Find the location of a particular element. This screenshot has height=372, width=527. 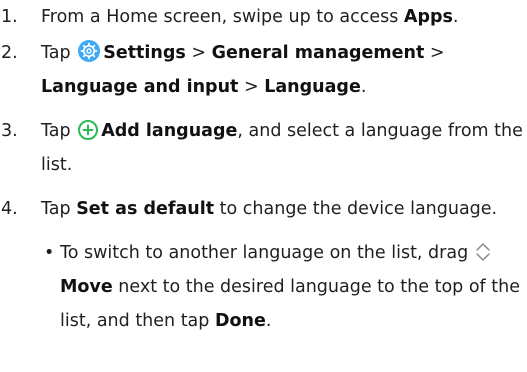

add-language-label: Add language is located at coordinates (169, 131).